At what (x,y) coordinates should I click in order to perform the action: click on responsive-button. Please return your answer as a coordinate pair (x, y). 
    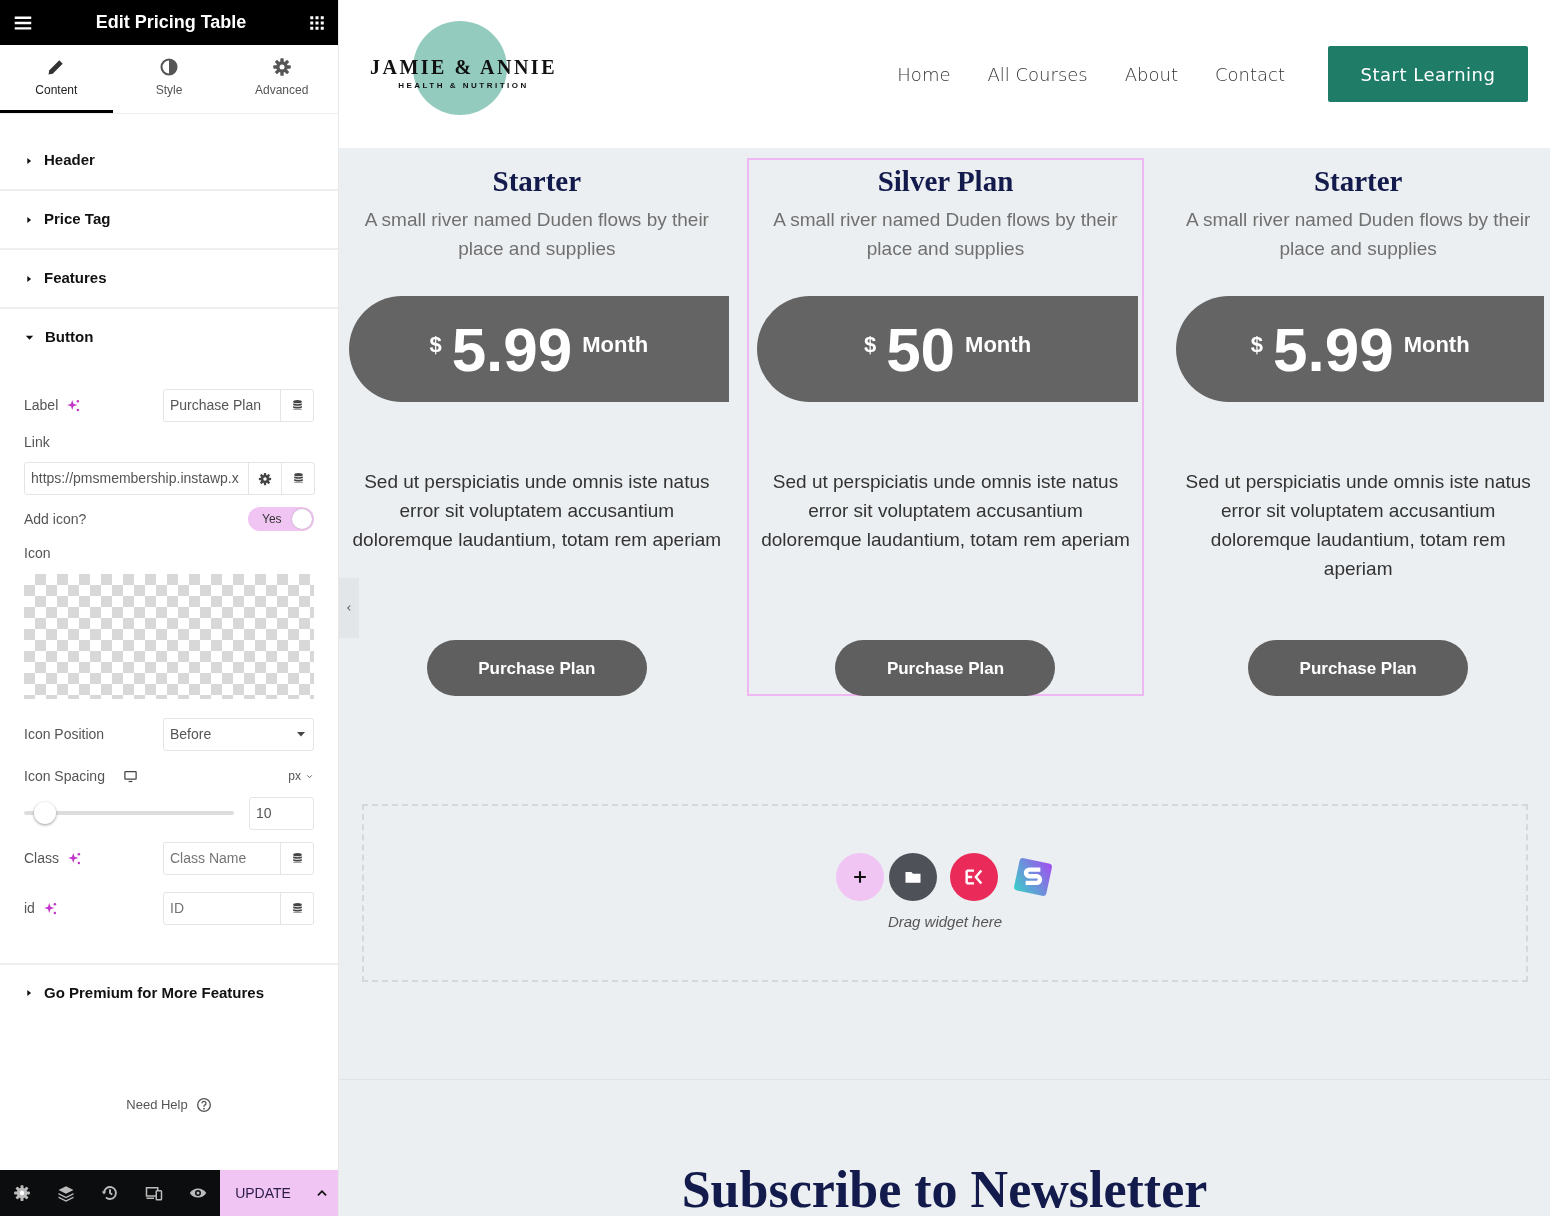
    Looking at the image, I should click on (154, 1193).